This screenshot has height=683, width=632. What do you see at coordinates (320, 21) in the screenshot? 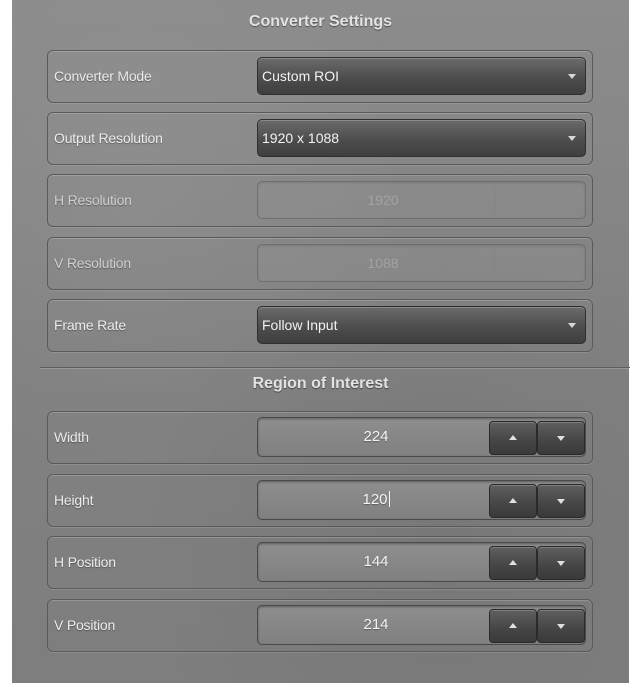
I see `converter-settings-title: Converter Settings` at bounding box center [320, 21].